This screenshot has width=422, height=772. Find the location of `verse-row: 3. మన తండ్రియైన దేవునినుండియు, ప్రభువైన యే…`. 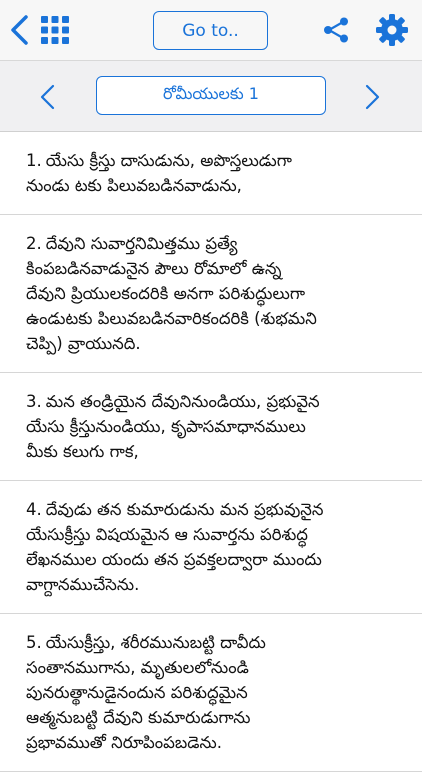

verse-row: 3. మన తండ్రియైన దేవునినుండియు, ప్రభువైన యే… is located at coordinates (211, 427).